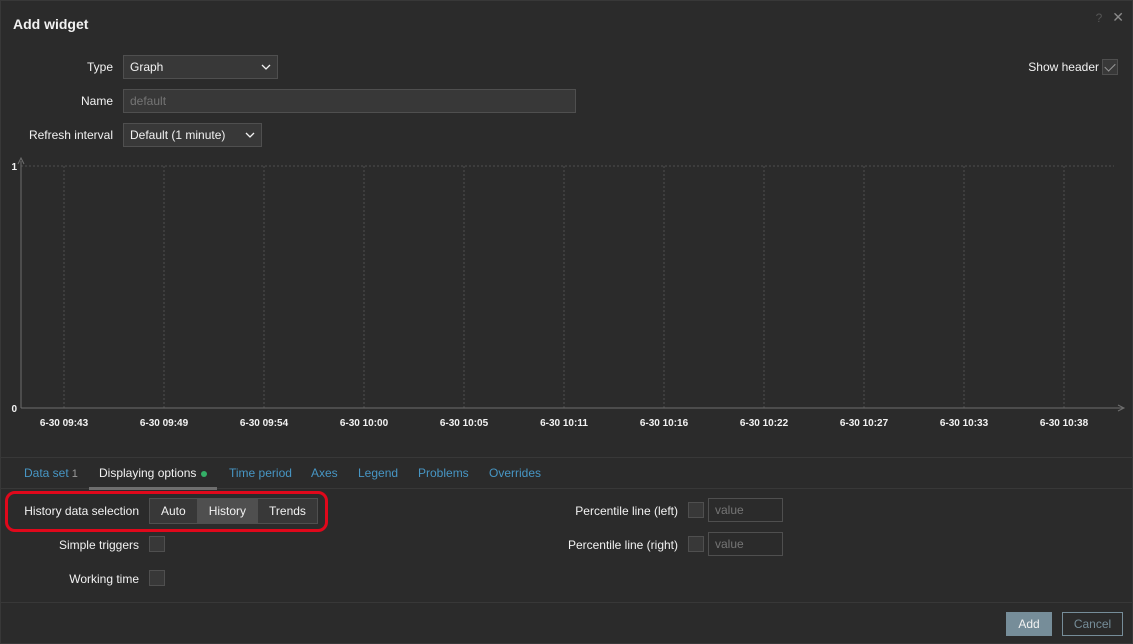 This screenshot has width=1133, height=644. What do you see at coordinates (260, 473) in the screenshot?
I see `tab-time-period: Time period` at bounding box center [260, 473].